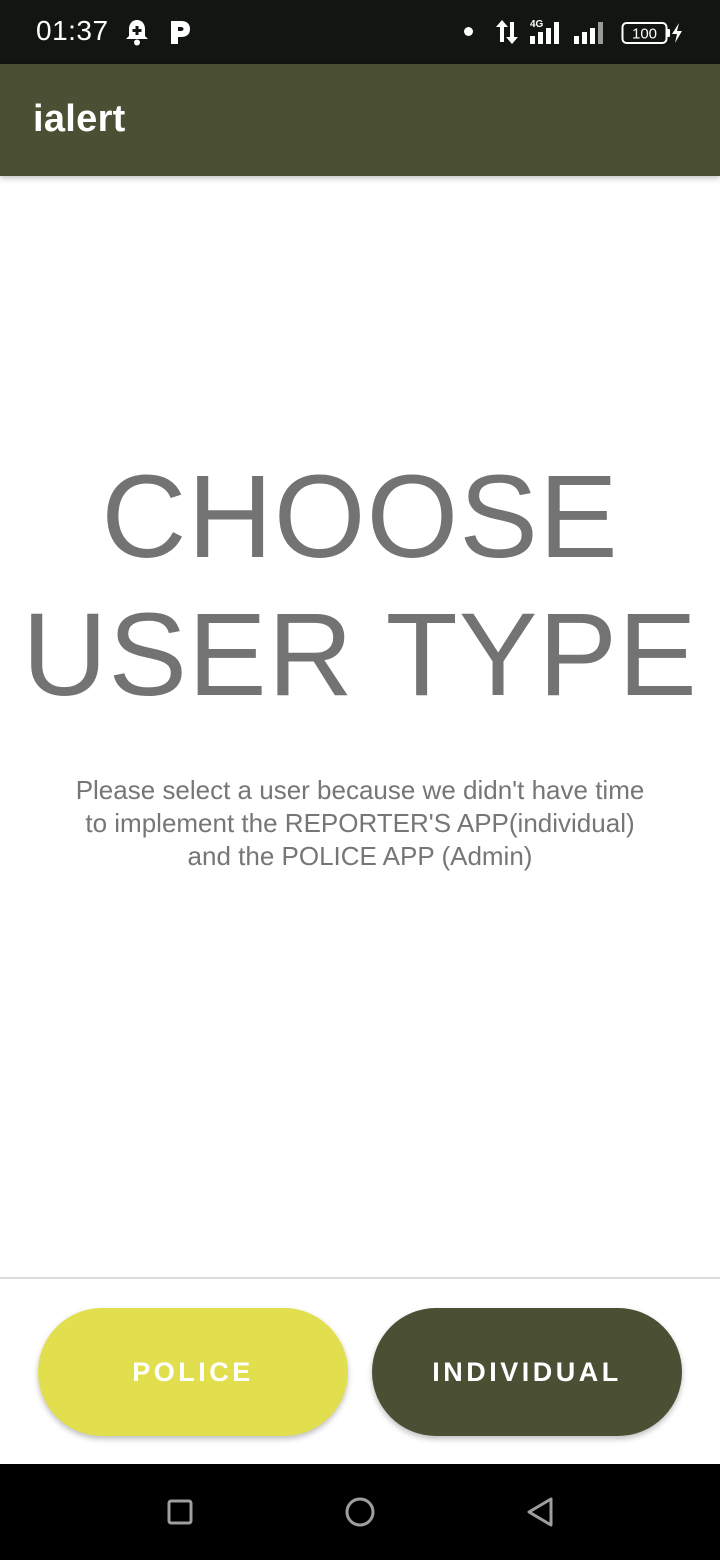 The image size is (720, 1560). What do you see at coordinates (527, 1372) in the screenshot?
I see `individual-button: INDIVIDUAL` at bounding box center [527, 1372].